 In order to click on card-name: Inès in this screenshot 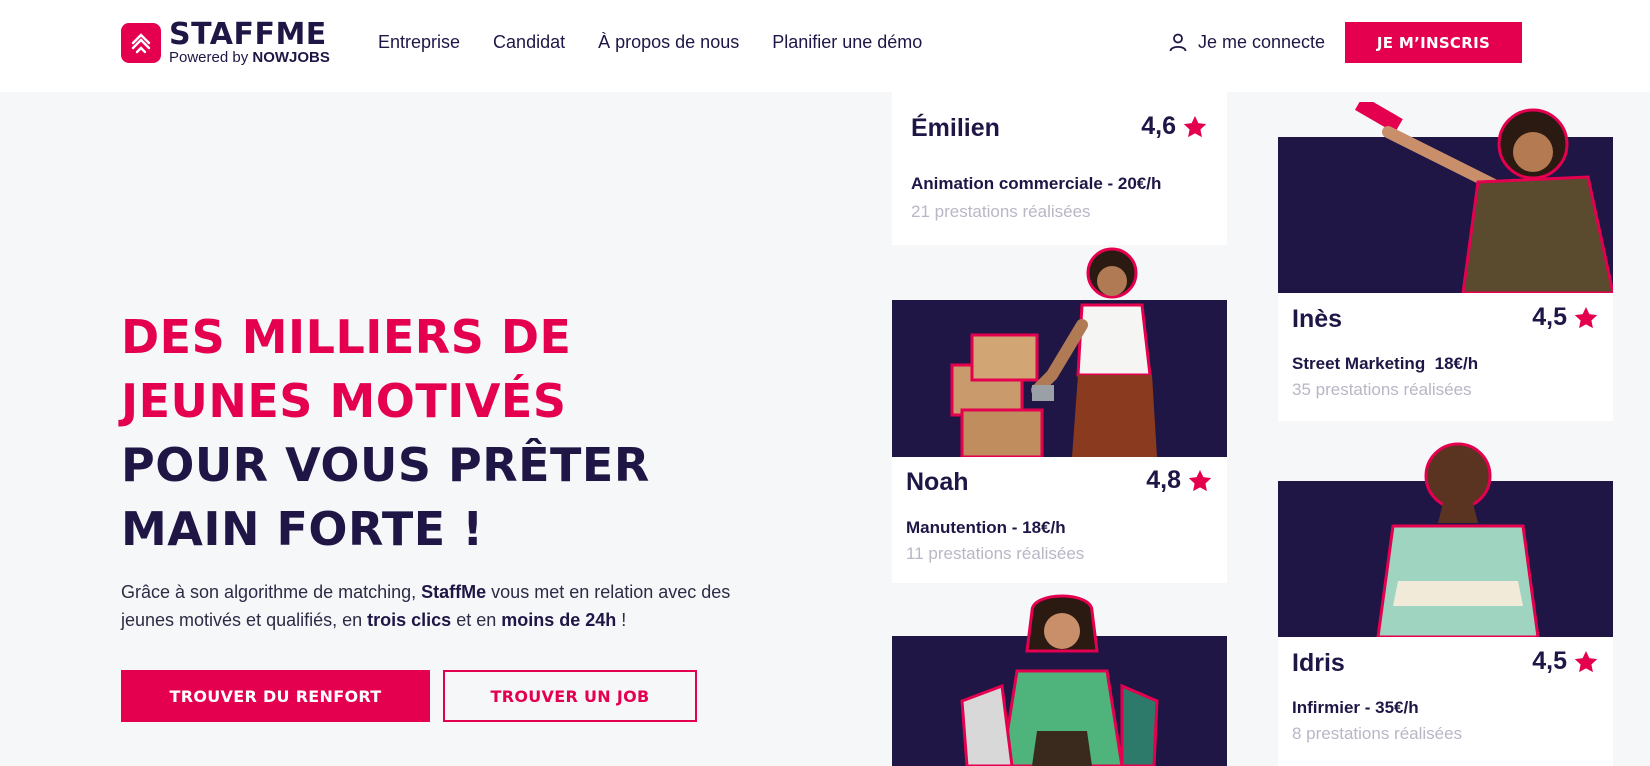, I will do `click(1317, 319)`.